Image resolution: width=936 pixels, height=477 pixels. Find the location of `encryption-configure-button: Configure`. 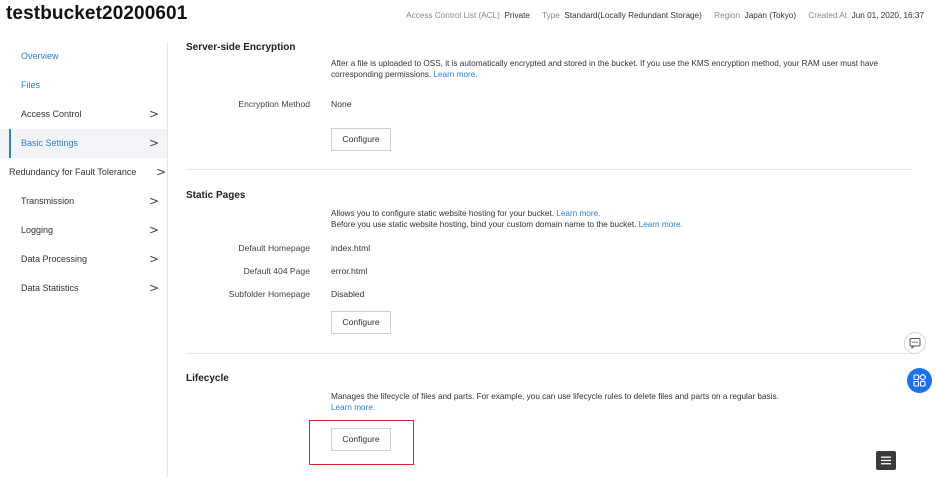

encryption-configure-button: Configure is located at coordinates (361, 139).